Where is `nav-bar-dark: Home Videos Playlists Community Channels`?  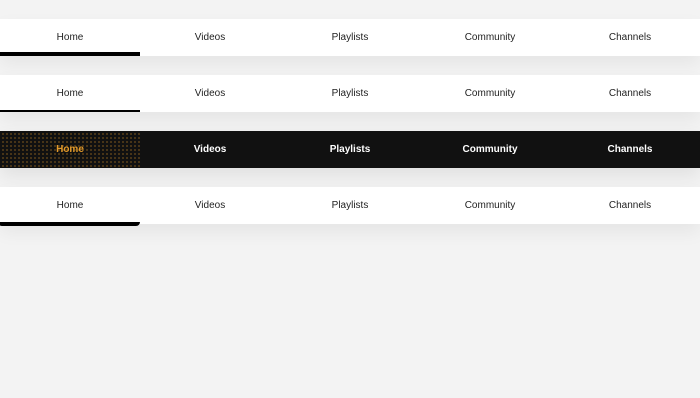 nav-bar-dark: Home Videos Playlists Community Channels is located at coordinates (350, 149).